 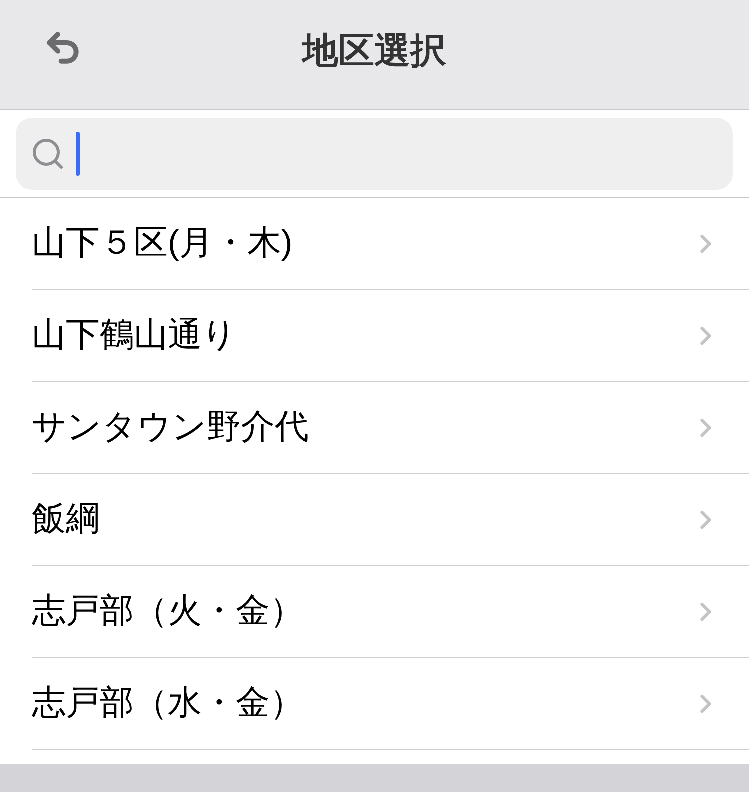 I want to click on search-field, so click(x=374, y=154).